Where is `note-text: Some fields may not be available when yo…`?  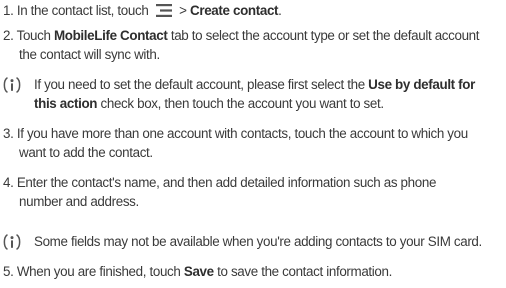
note-text: Some fields may not be available when yo… is located at coordinates (258, 241).